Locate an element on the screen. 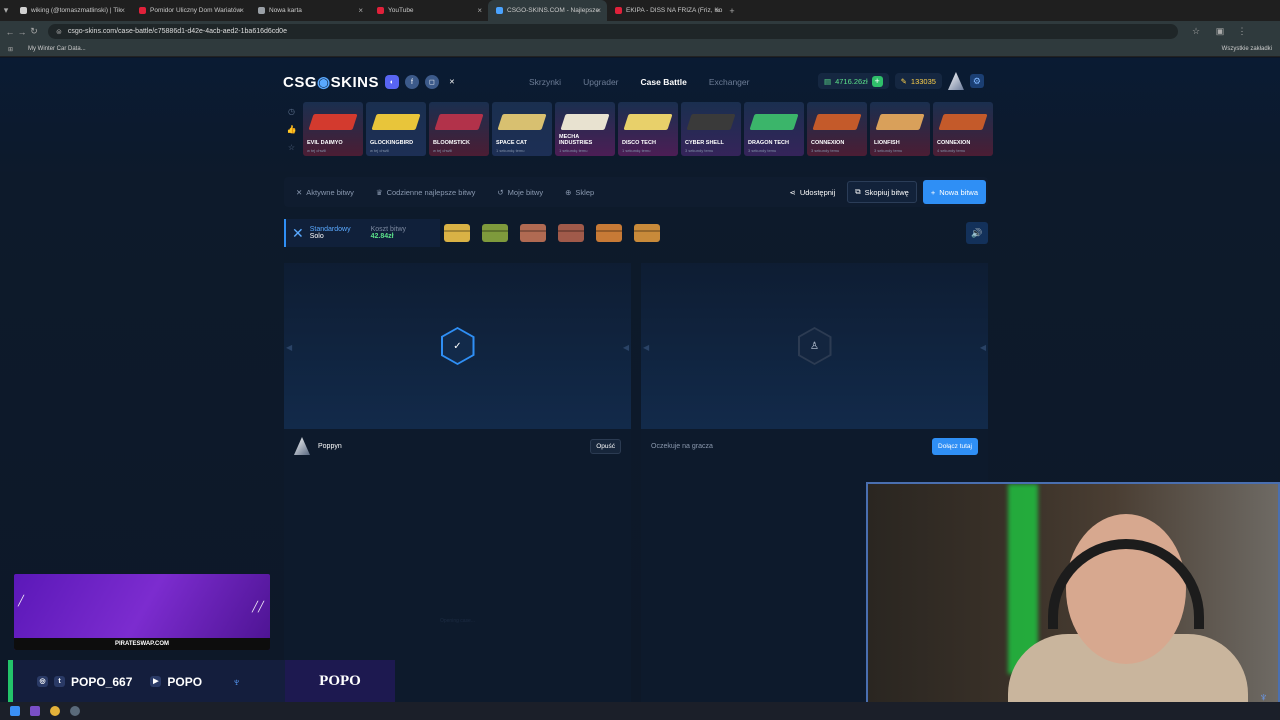 Image resolution: width=1280 pixels, height=720 pixels. sound-toggle-icon: 🔊 is located at coordinates (977, 233).